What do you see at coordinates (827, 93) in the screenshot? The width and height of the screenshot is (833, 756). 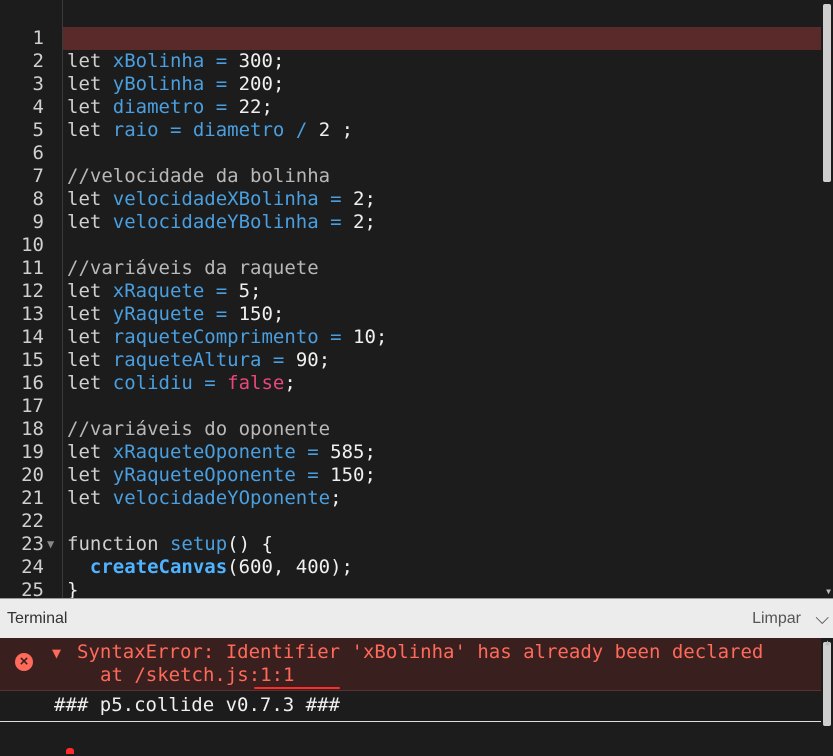 I see `editor-scrollbar-thumb` at bounding box center [827, 93].